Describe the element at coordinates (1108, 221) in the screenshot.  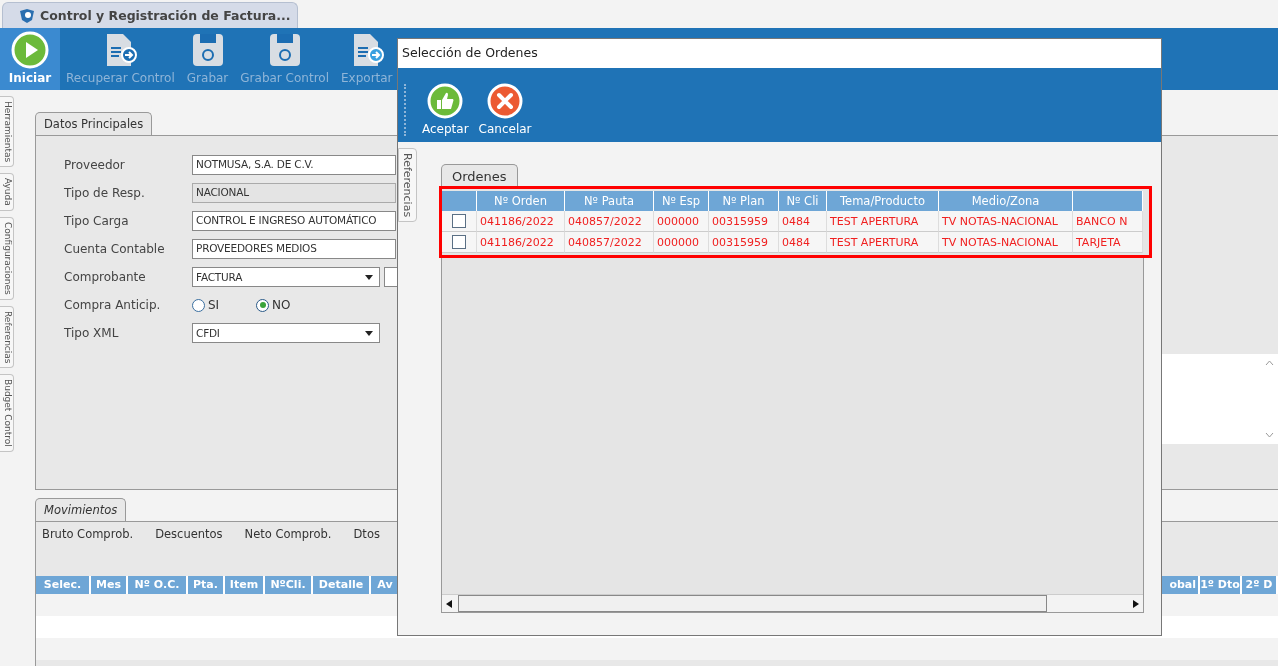
I see `table-cell: BANCO N` at that location.